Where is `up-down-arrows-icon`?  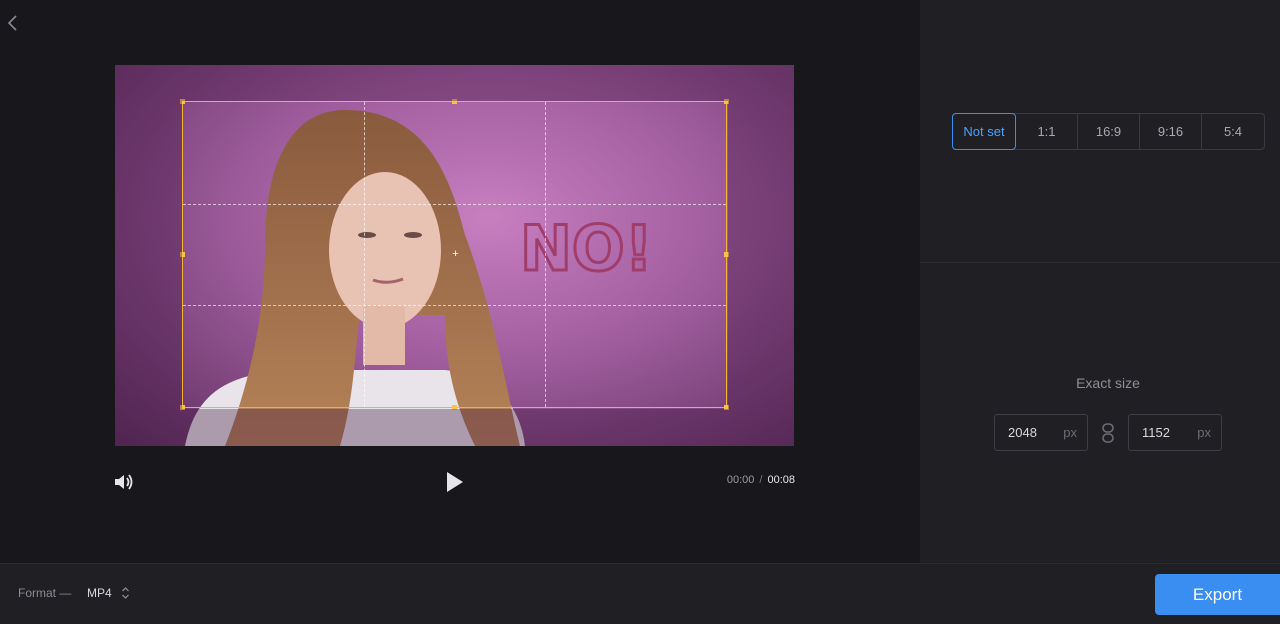
up-down-arrows-icon is located at coordinates (125, 593).